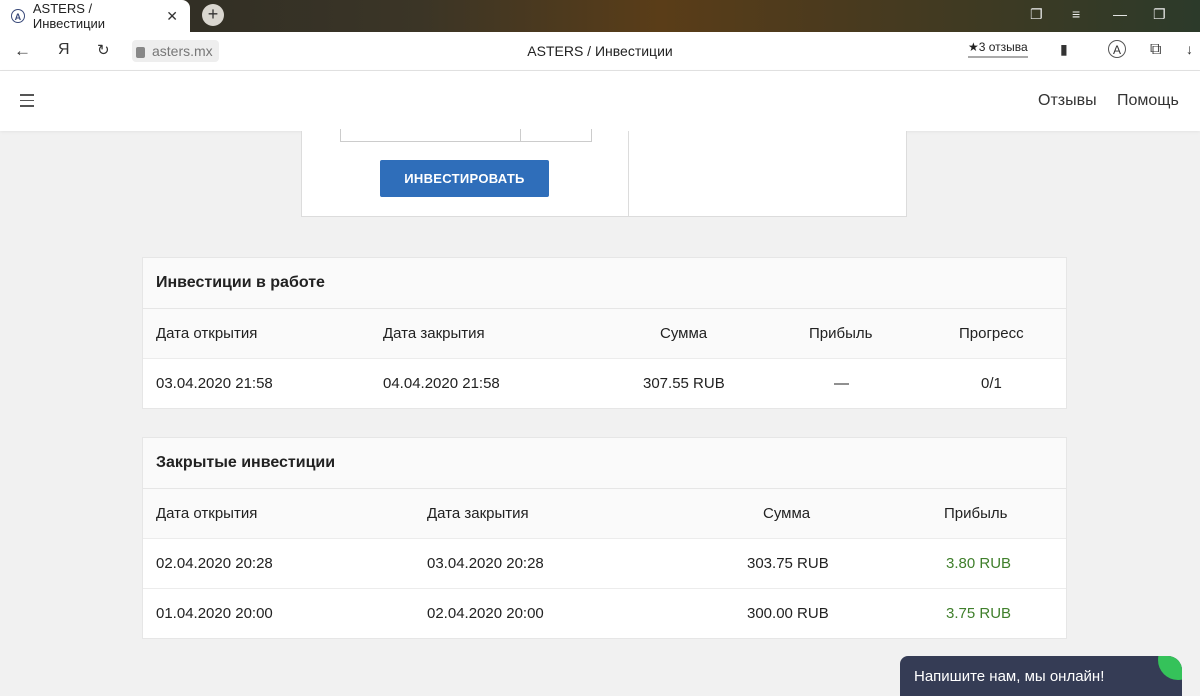  Describe the element at coordinates (604, 173) in the screenshot. I see `invest-form-card: ИНВЕСТИРОВАТЬ` at that location.